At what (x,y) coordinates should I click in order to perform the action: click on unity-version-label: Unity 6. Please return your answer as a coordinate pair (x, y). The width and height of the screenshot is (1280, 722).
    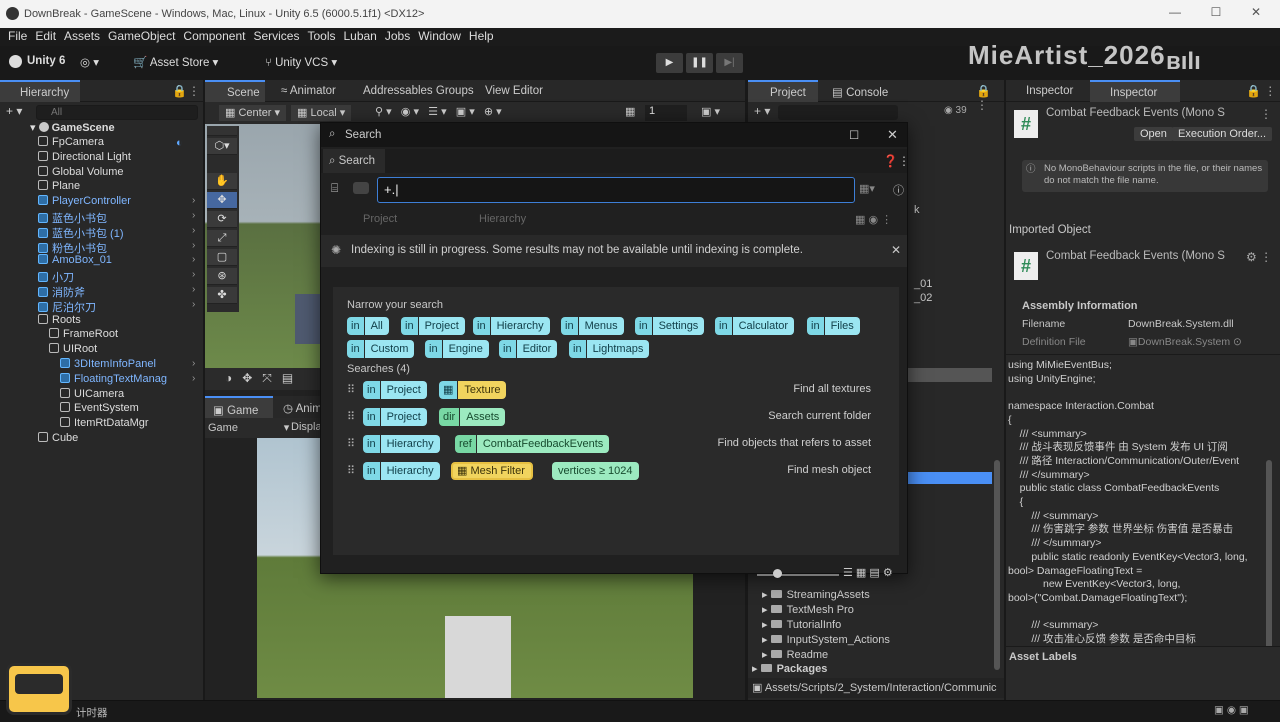
    Looking at the image, I should click on (46, 61).